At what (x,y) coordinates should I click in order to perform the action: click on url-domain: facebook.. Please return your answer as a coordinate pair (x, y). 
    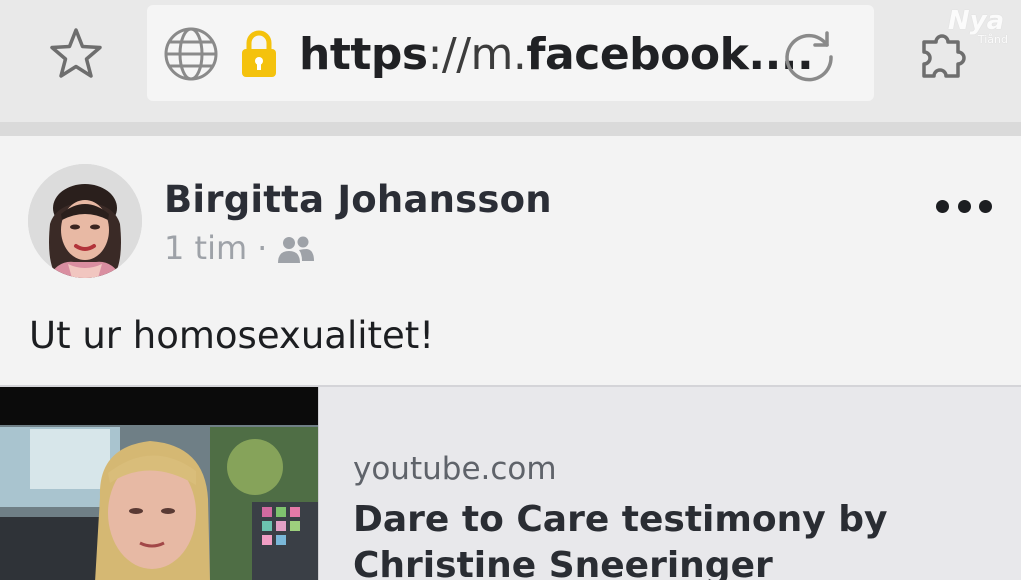
    Looking at the image, I should click on (645, 54).